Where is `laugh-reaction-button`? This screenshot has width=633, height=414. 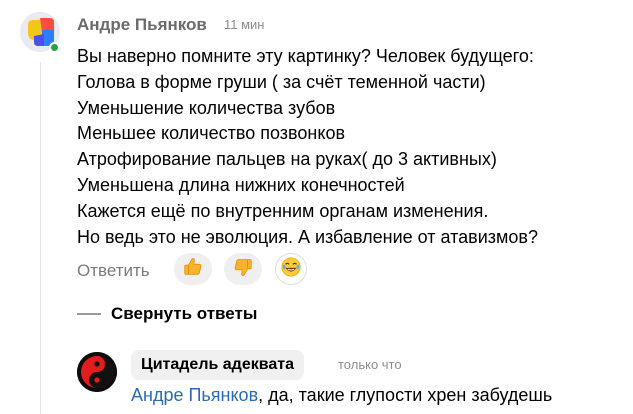 laugh-reaction-button is located at coordinates (291, 269).